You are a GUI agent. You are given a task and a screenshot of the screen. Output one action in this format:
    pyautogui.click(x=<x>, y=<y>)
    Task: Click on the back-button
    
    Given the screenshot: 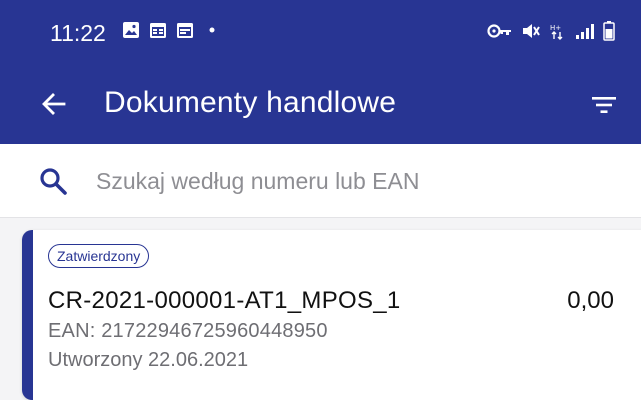 What is the action you would take?
    pyautogui.click(x=54, y=104)
    